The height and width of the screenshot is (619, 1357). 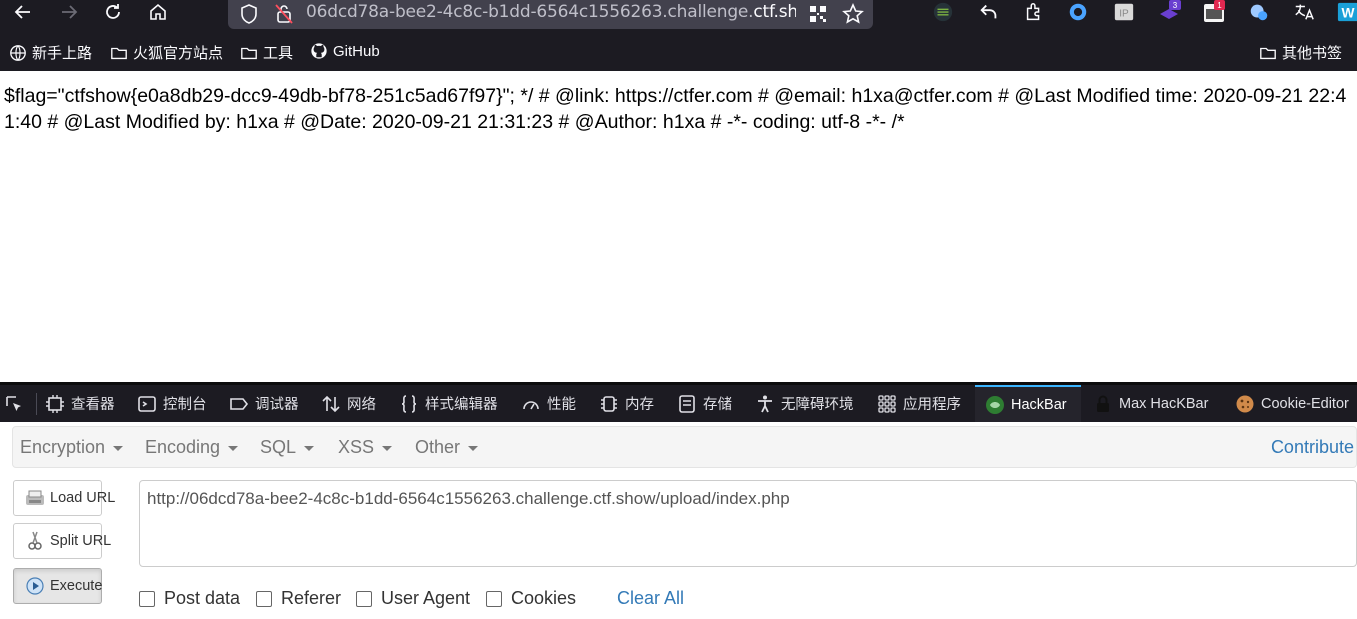 I want to click on tab-label: 应用程序, so click(x=932, y=405).